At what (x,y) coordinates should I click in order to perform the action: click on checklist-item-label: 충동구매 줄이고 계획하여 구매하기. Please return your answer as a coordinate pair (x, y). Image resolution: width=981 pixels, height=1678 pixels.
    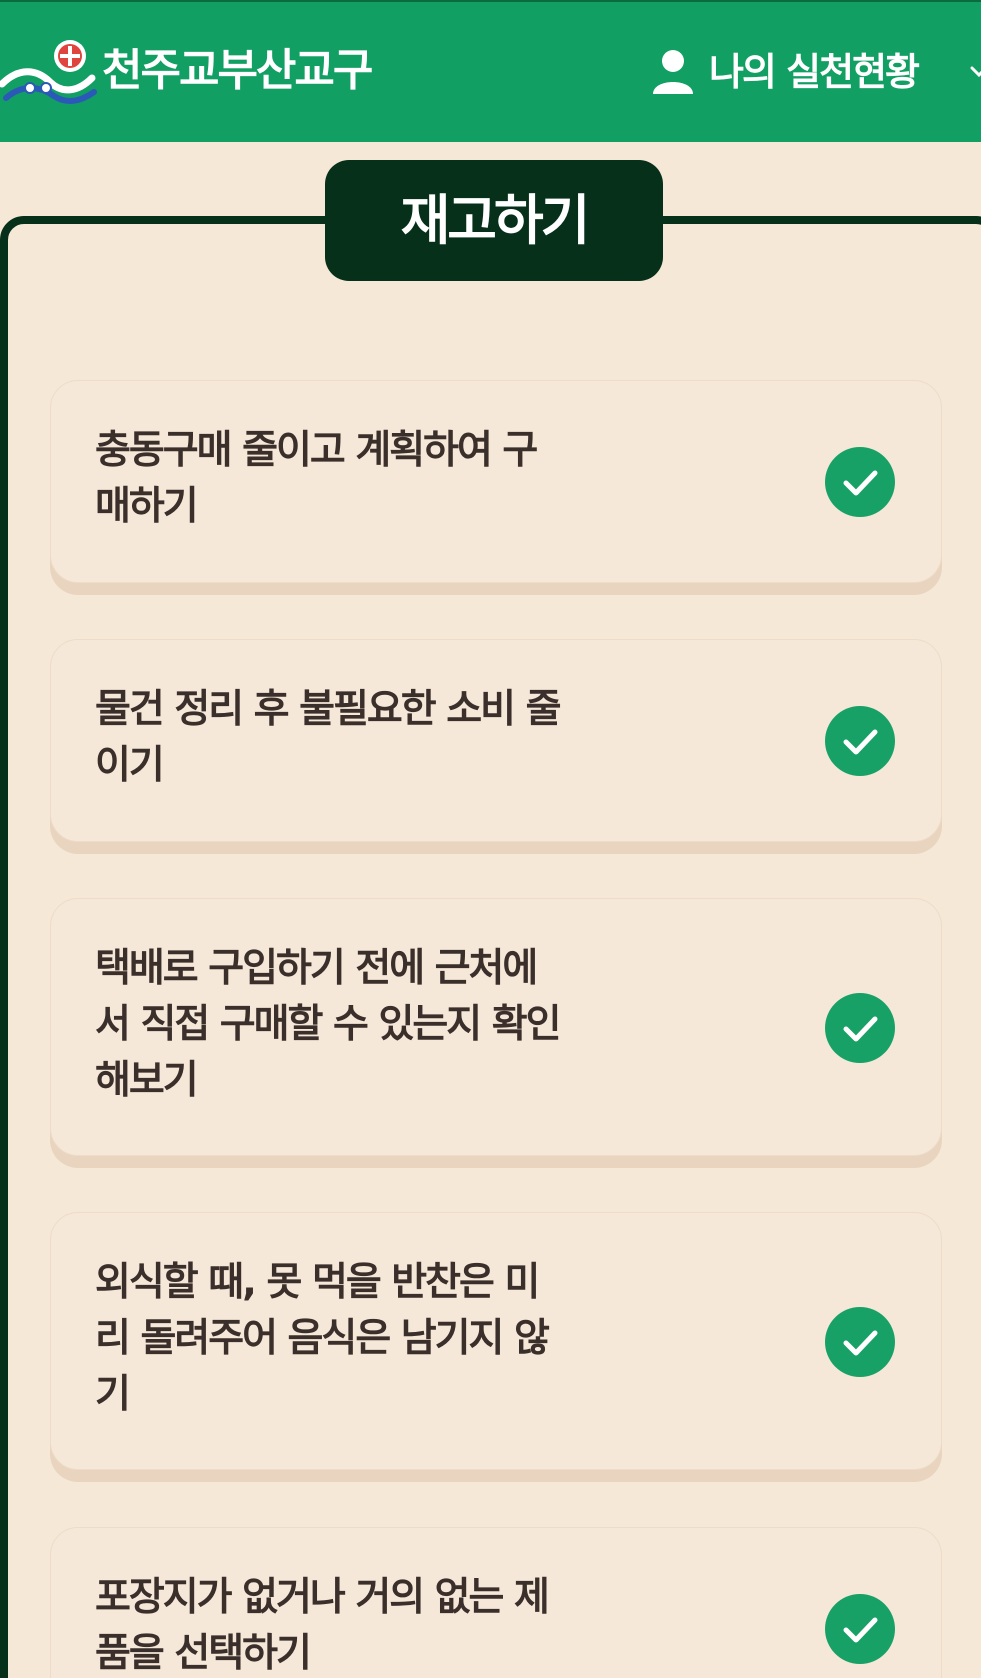
    Looking at the image, I should click on (316, 478).